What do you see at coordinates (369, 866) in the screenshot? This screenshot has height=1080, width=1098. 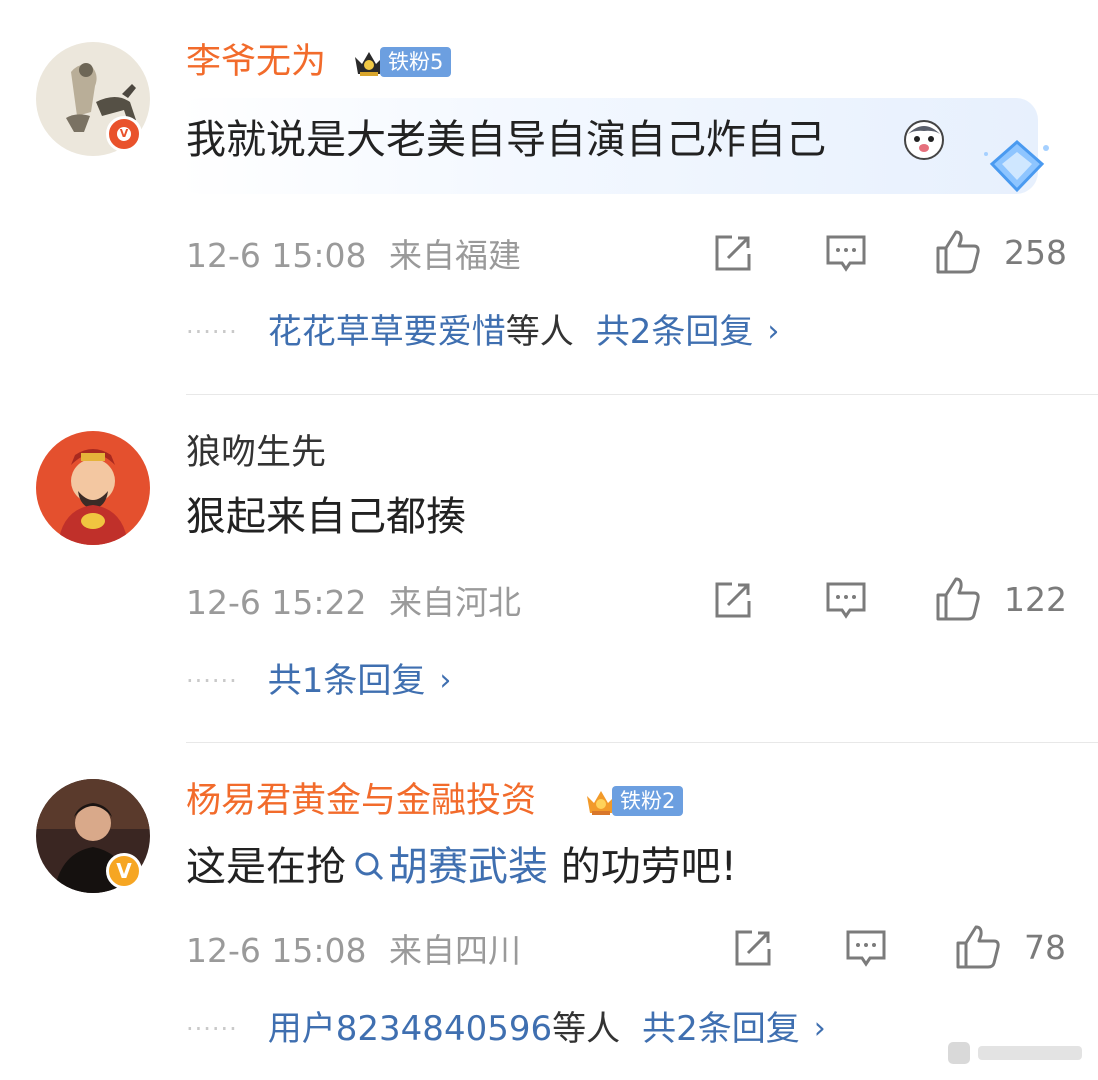 I see `search-icon` at bounding box center [369, 866].